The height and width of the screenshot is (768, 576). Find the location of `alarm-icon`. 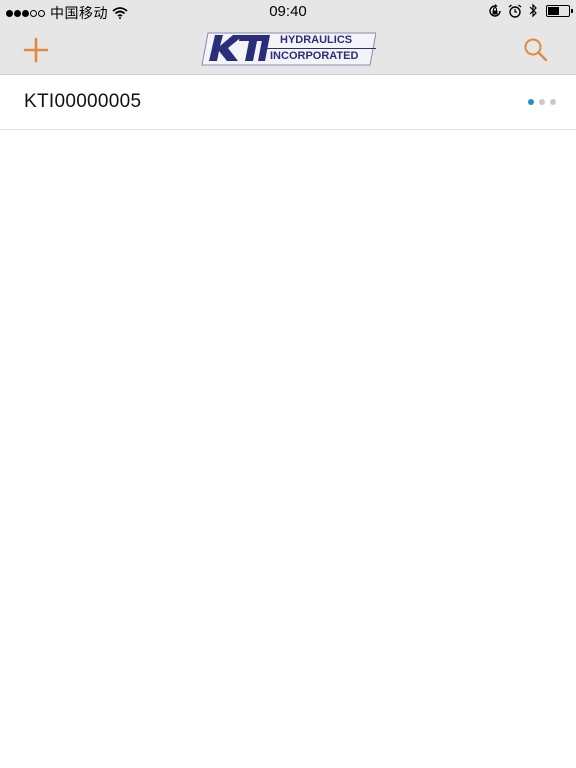

alarm-icon is located at coordinates (515, 10).